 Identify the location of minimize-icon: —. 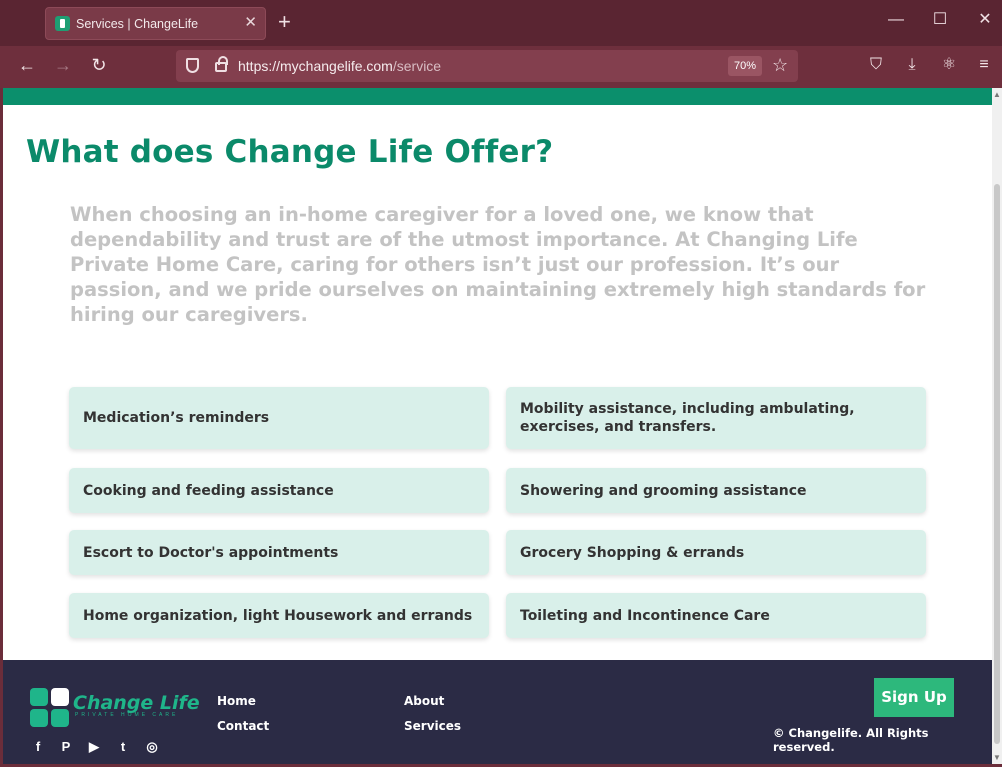
(896, 20).